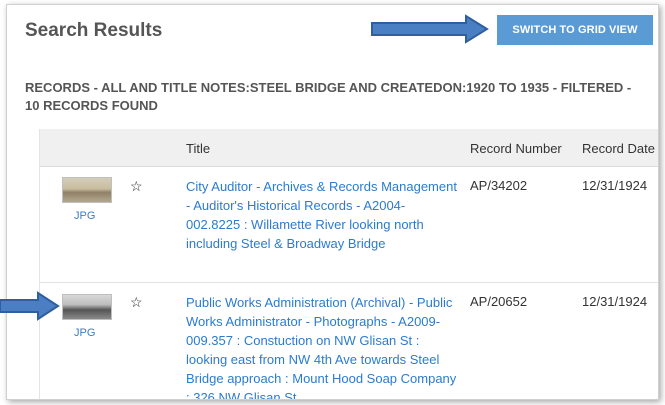 The width and height of the screenshot is (665, 405). What do you see at coordinates (618, 148) in the screenshot?
I see `column-header-record-date: Record Date` at bounding box center [618, 148].